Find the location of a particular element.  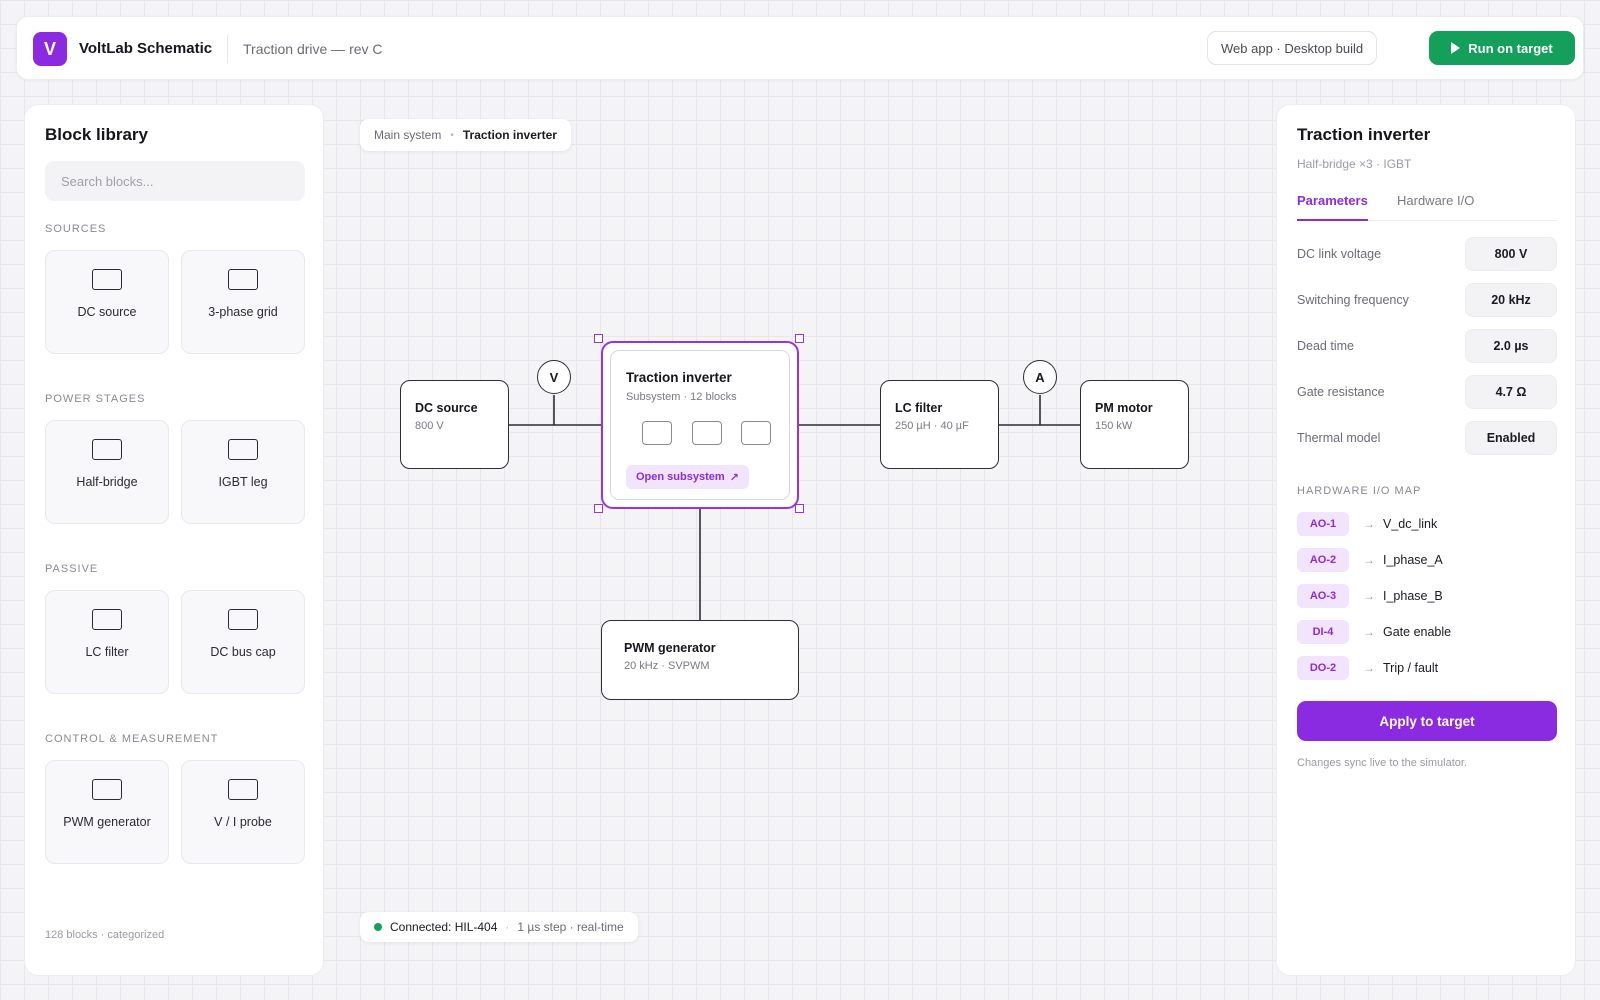

block-title: LC filter is located at coordinates (919, 408).